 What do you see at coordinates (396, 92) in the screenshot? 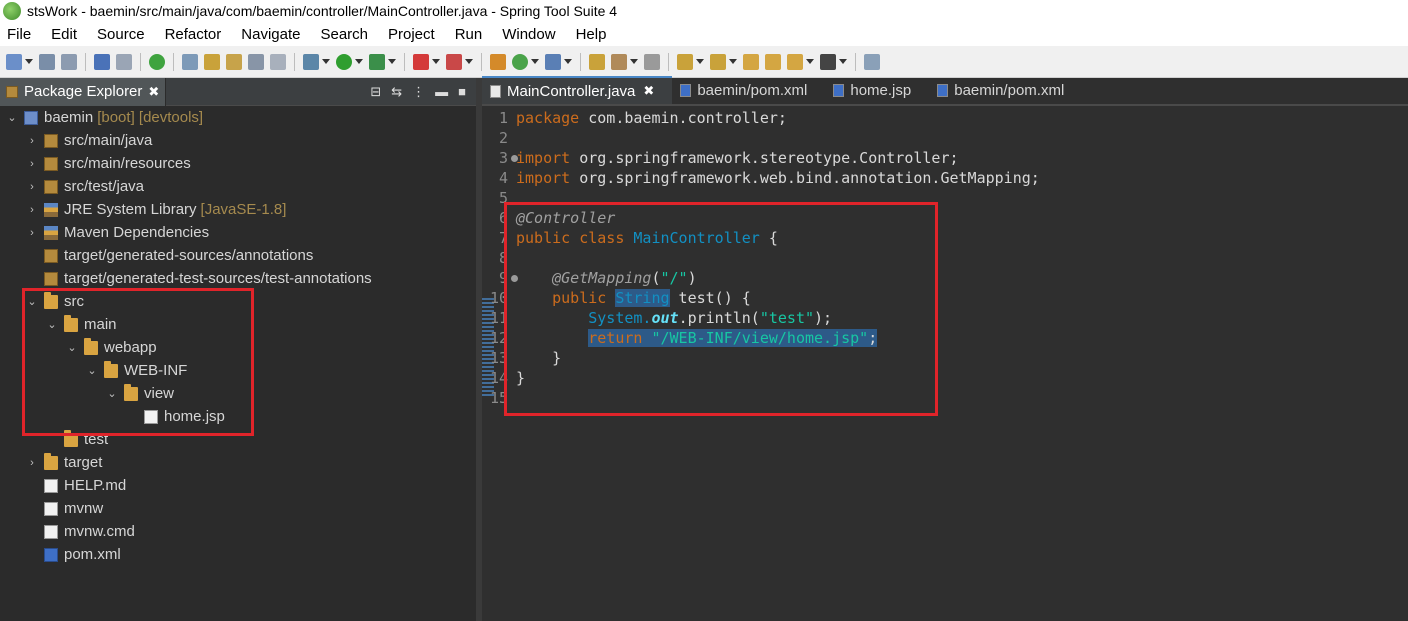
I see `link-with-editor-icon: ⇆` at bounding box center [396, 92].